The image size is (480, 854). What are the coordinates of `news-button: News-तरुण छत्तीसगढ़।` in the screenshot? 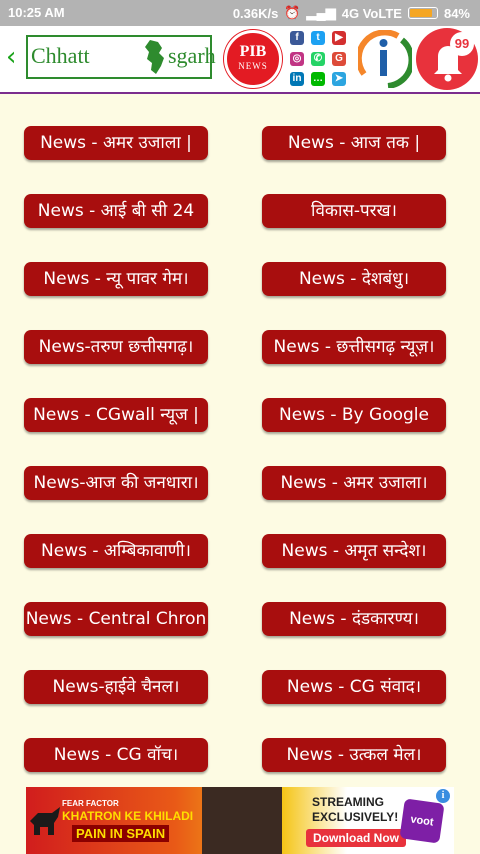 It's located at (116, 347).